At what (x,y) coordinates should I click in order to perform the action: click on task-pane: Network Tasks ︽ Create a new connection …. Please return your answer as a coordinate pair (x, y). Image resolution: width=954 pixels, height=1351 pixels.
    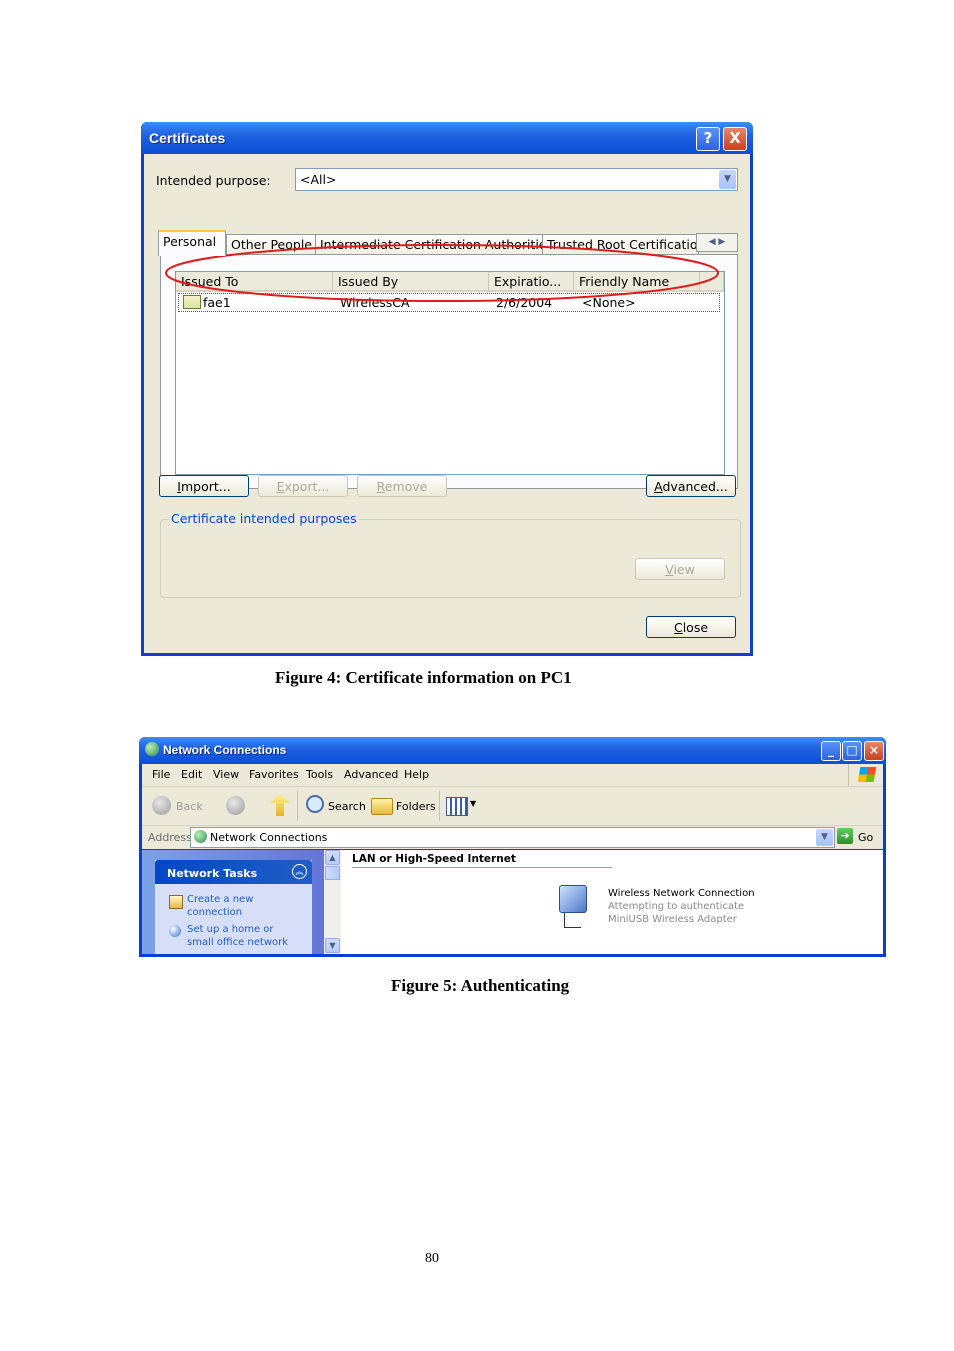
    Looking at the image, I should click on (233, 902).